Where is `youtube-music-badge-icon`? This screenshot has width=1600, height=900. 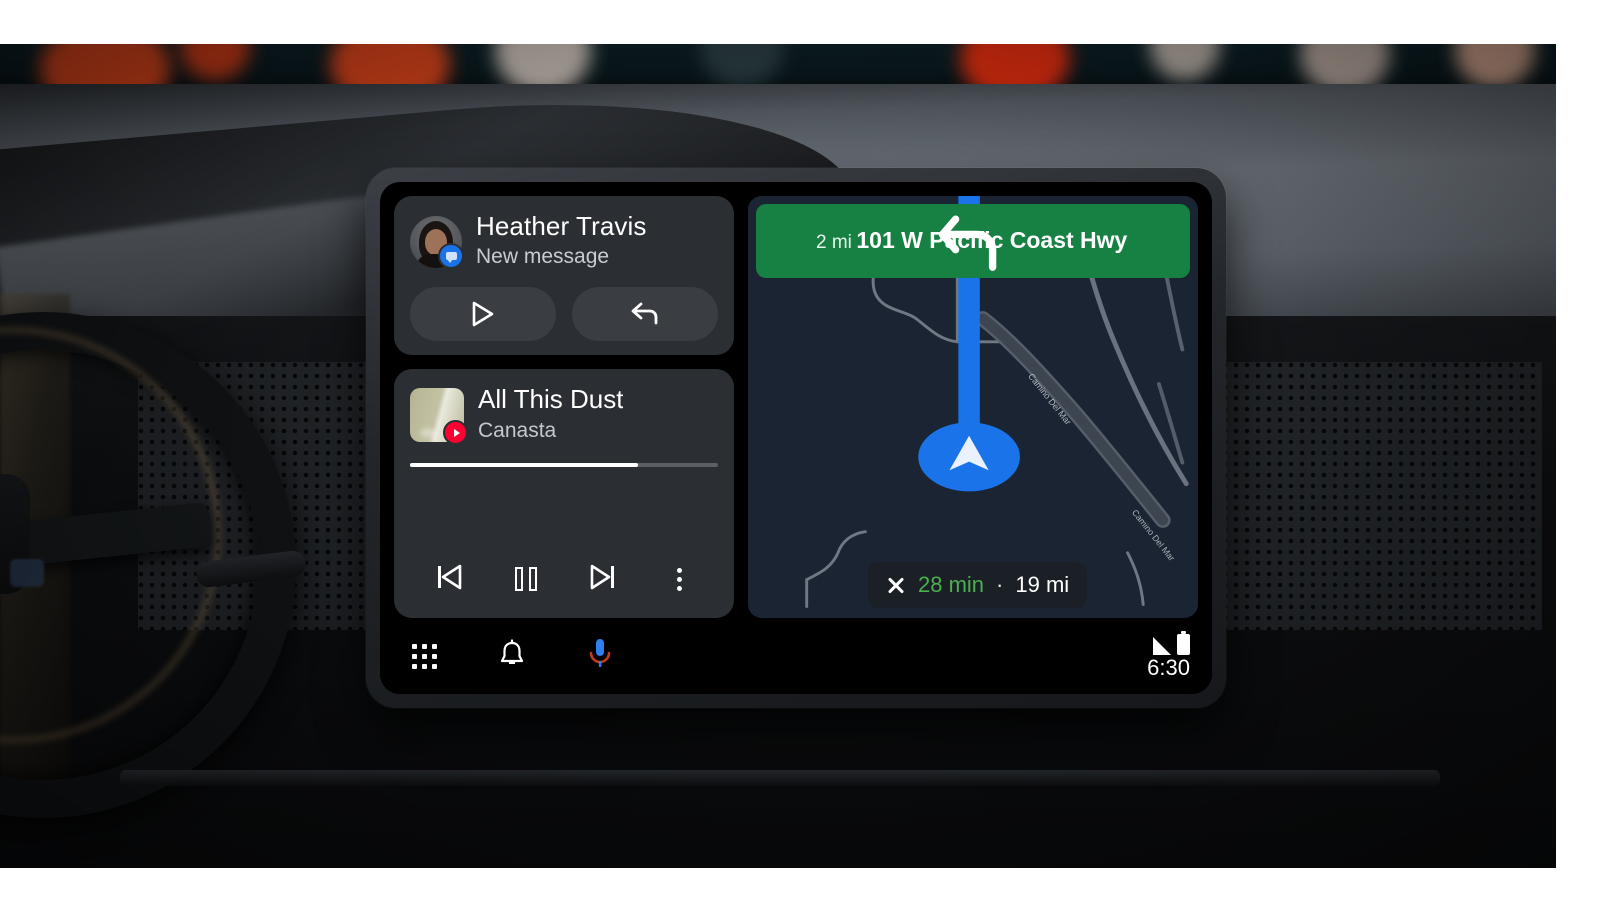 youtube-music-badge-icon is located at coordinates (455, 433).